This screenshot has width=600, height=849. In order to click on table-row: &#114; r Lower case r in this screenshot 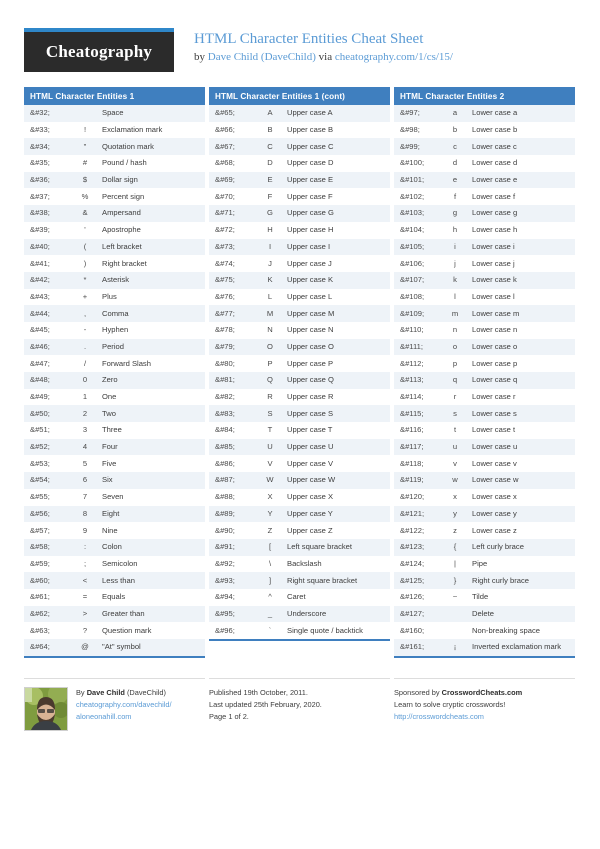, I will do `click(484, 397)`.